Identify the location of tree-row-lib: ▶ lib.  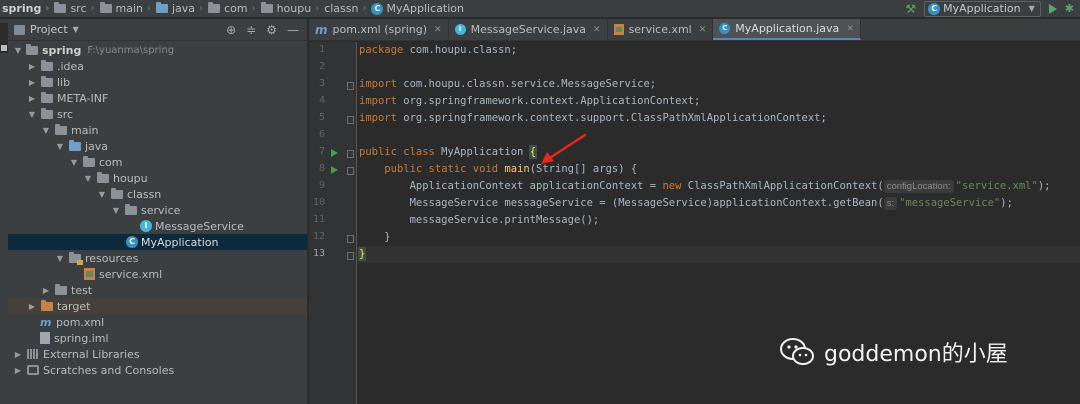
(157, 82).